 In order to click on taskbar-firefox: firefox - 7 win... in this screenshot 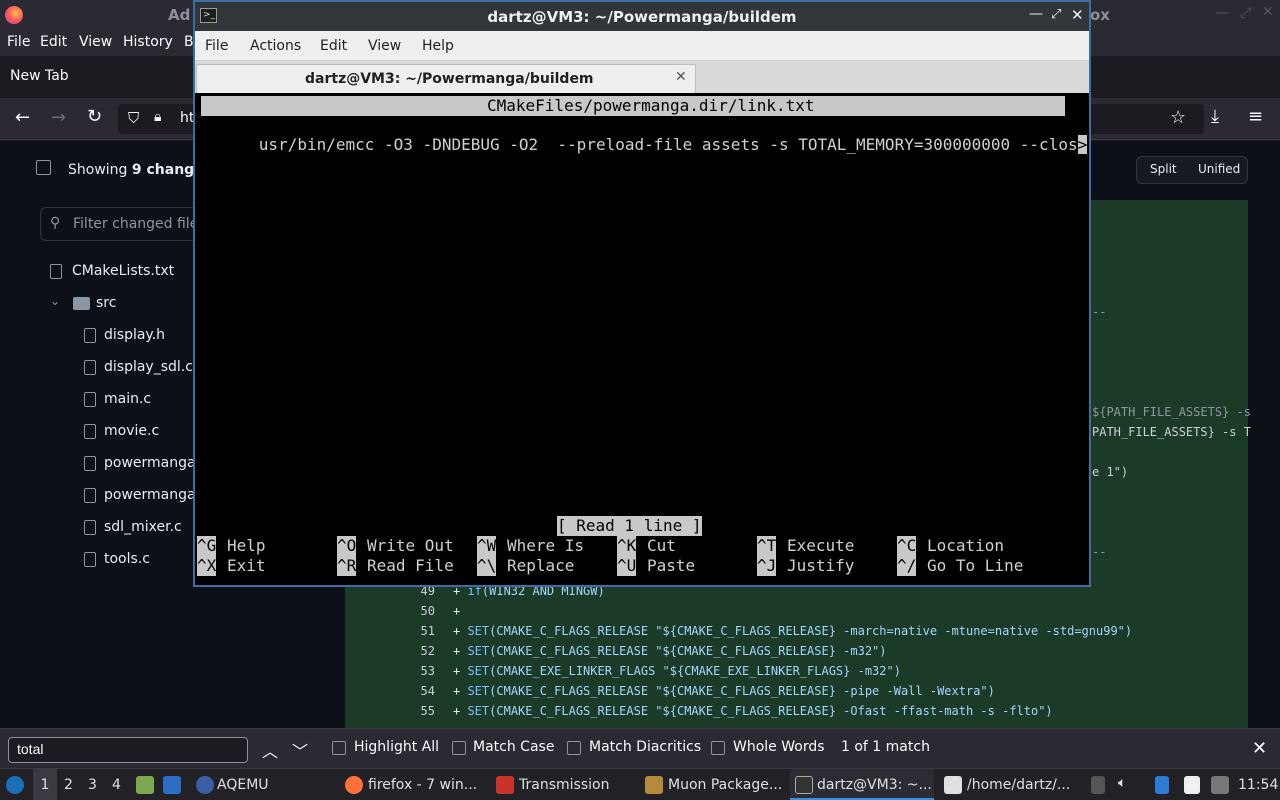, I will do `click(422, 785)`.